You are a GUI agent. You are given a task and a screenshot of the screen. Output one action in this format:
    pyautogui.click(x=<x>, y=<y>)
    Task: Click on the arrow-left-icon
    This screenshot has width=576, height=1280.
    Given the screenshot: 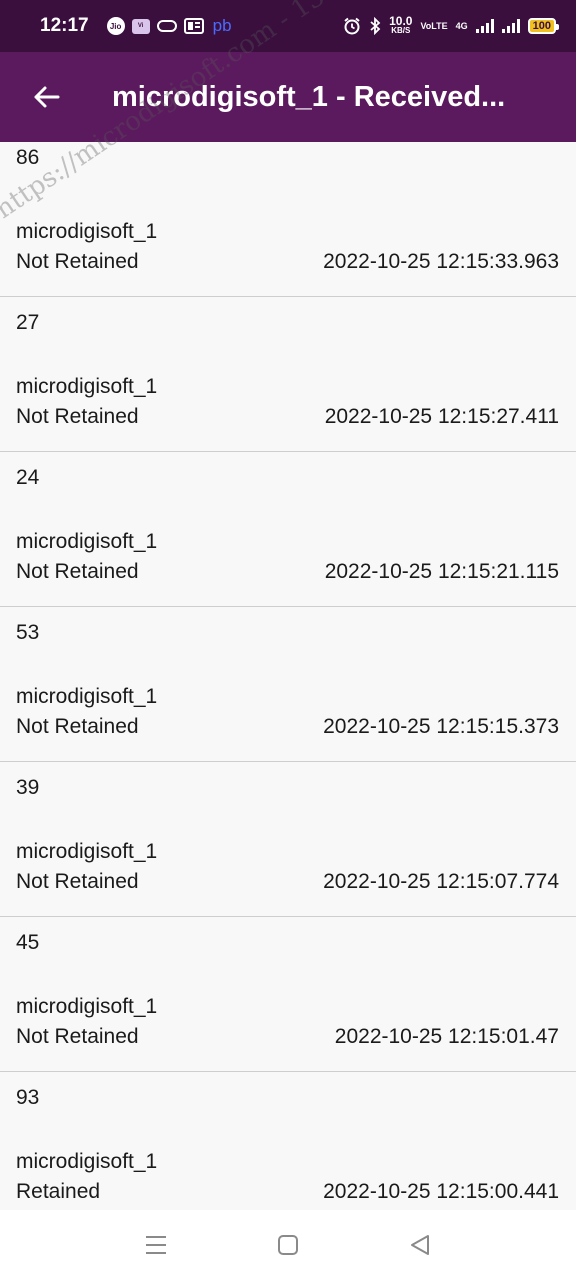 What is the action you would take?
    pyautogui.click(x=47, y=97)
    